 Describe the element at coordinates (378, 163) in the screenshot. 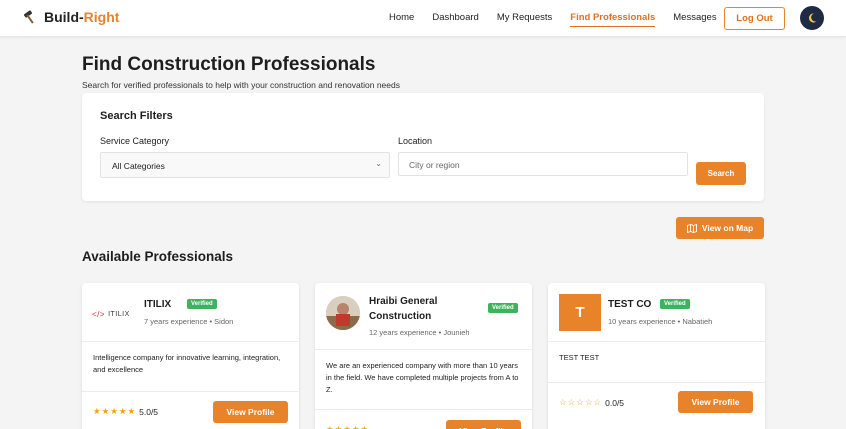

I see `chevron-down-icon: ⌄` at that location.